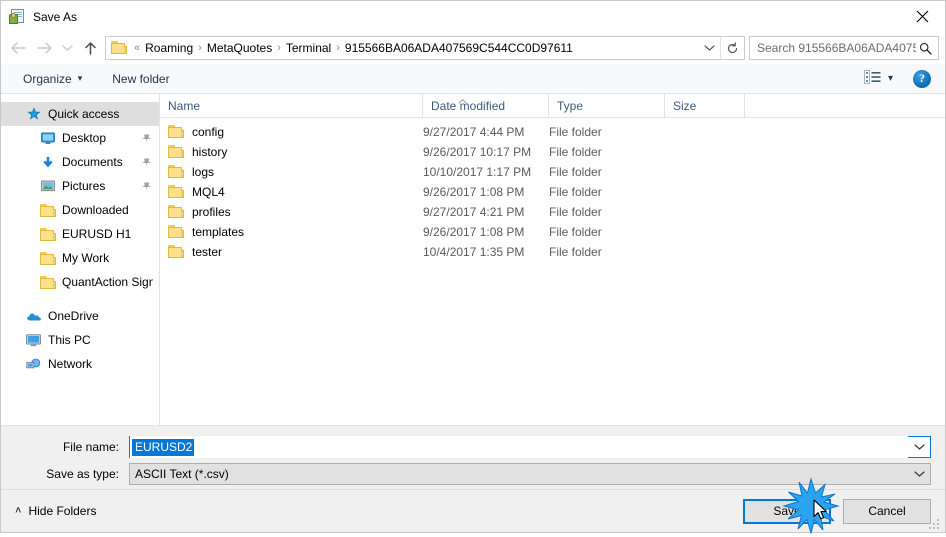 This screenshot has width=946, height=537. Describe the element at coordinates (787, 511) in the screenshot. I see `save-button: Save` at that location.